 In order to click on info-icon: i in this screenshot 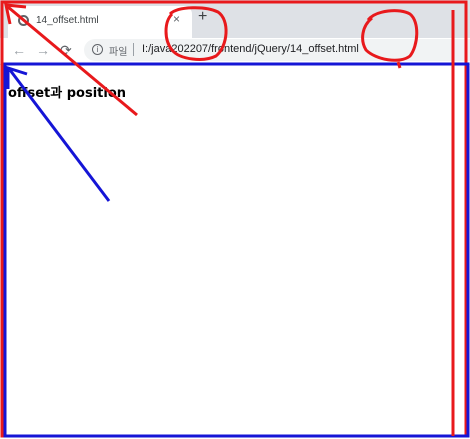, I will do `click(97, 49)`.